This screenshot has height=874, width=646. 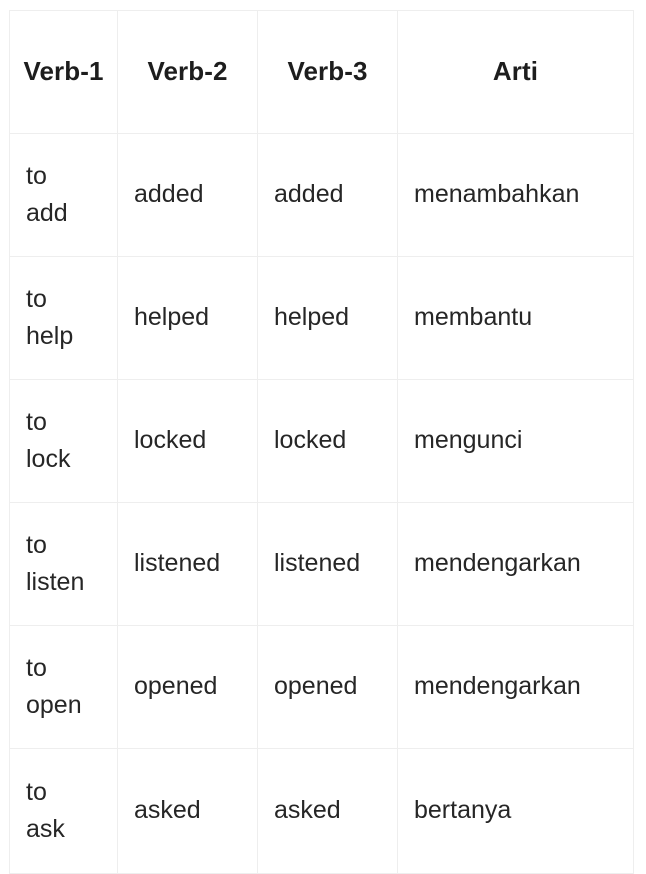 I want to click on table-header: Verb-1 Verb-2 Verb-3 Arti, so click(x=321, y=72).